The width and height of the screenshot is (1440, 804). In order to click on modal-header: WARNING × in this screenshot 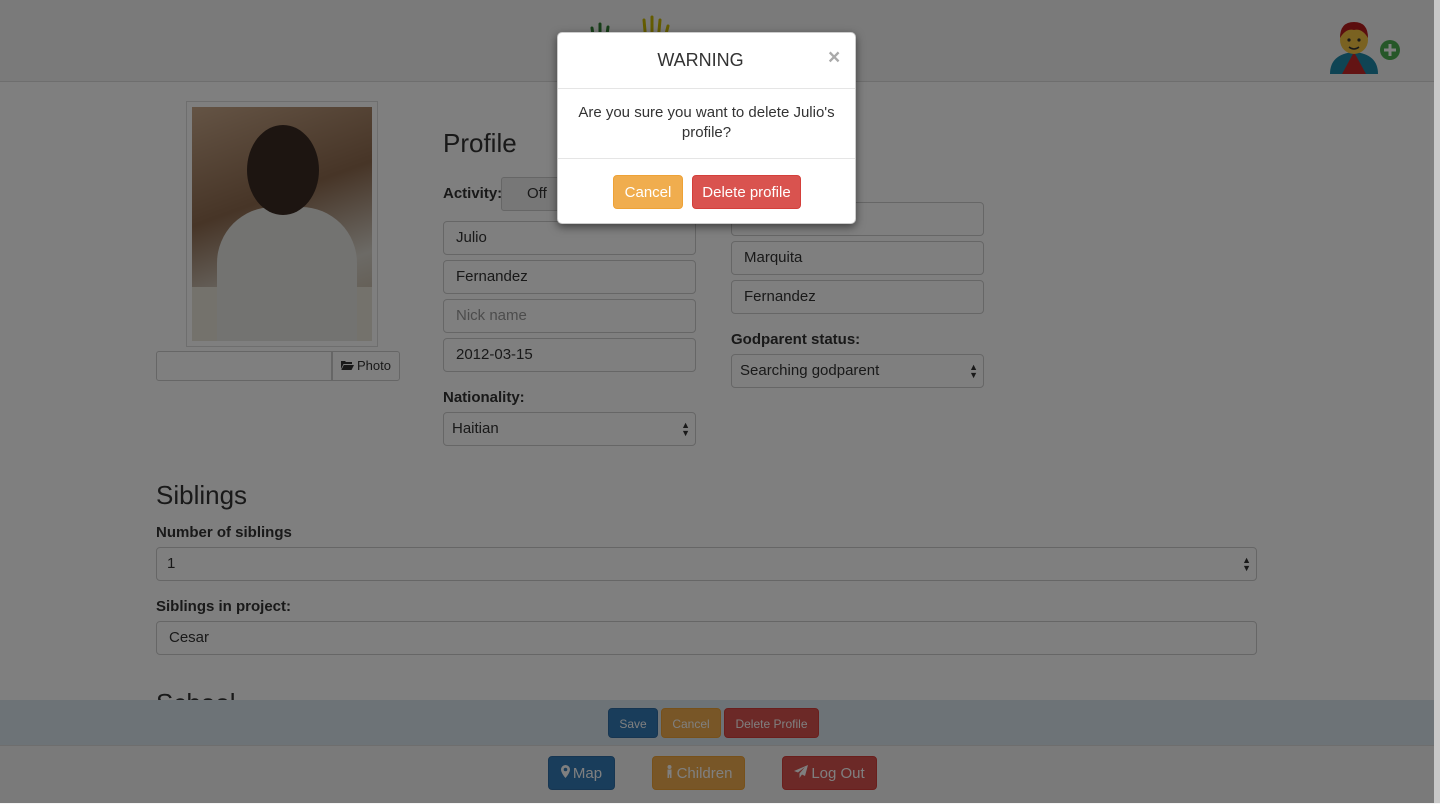, I will do `click(706, 61)`.